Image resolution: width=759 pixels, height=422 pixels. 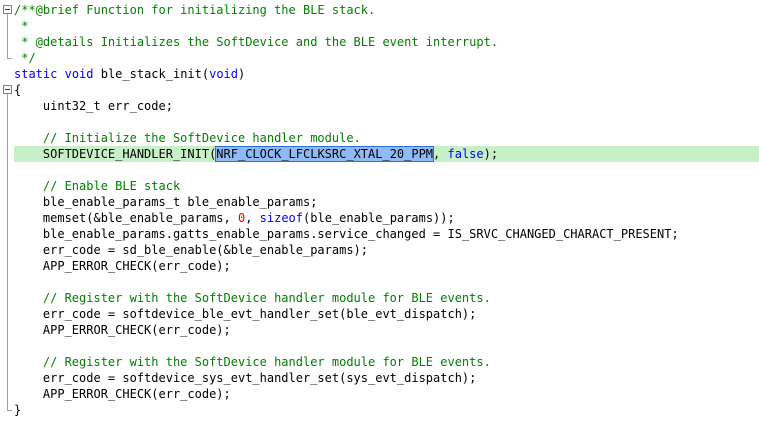 What do you see at coordinates (25, 58) in the screenshot?
I see `code-token: */` at bounding box center [25, 58].